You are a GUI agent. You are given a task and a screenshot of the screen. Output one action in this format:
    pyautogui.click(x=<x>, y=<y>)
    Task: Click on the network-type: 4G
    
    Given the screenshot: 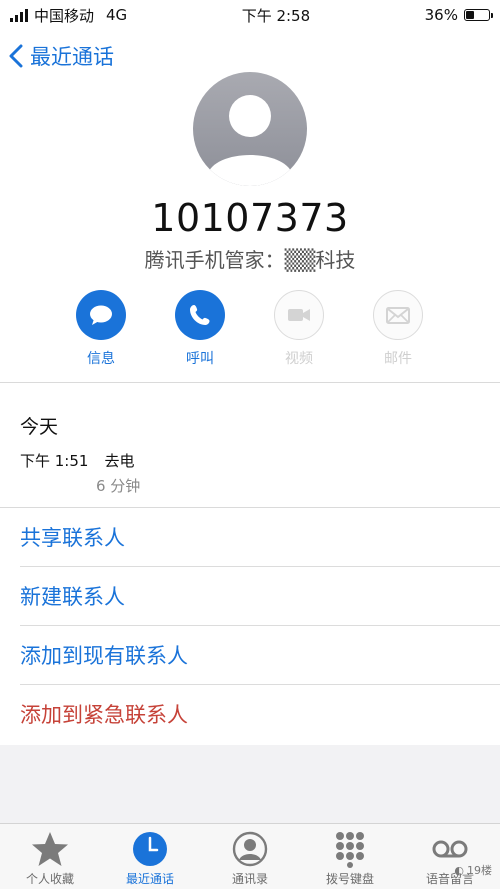 What is the action you would take?
    pyautogui.click(x=117, y=15)
    